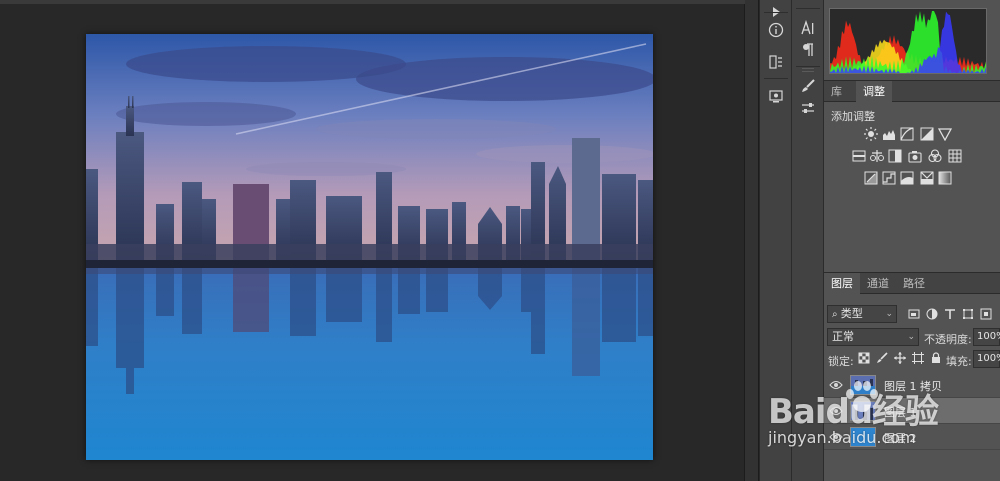 Image resolution: width=1000 pixels, height=481 pixels. I want to click on color-lookup-icon, so click(955, 156).